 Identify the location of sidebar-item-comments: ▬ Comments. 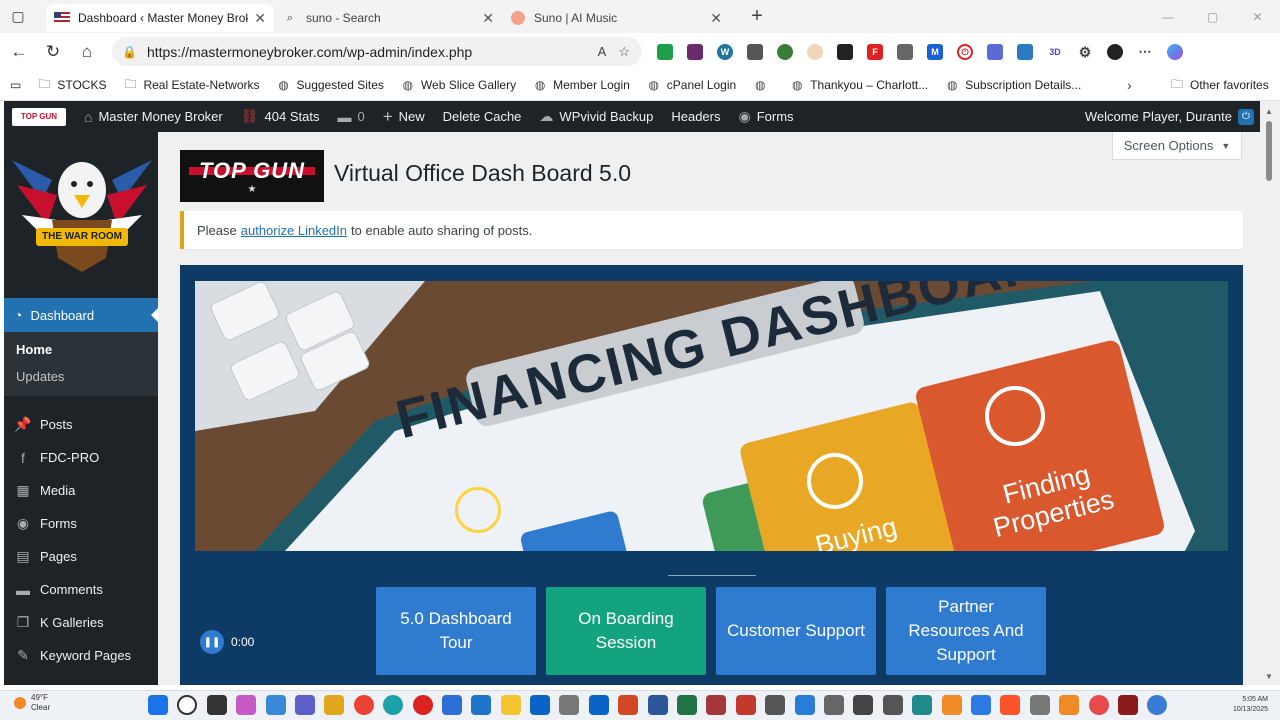
(81, 589).